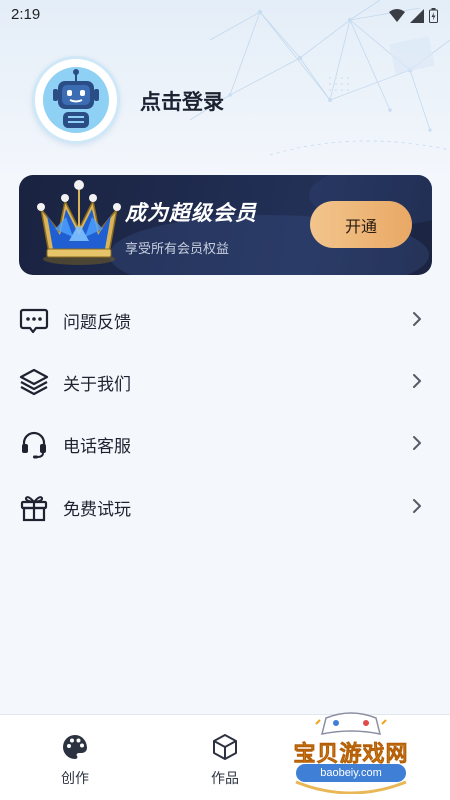  Describe the element at coordinates (97, 446) in the screenshot. I see `menu-item-label: 电话客服` at that location.